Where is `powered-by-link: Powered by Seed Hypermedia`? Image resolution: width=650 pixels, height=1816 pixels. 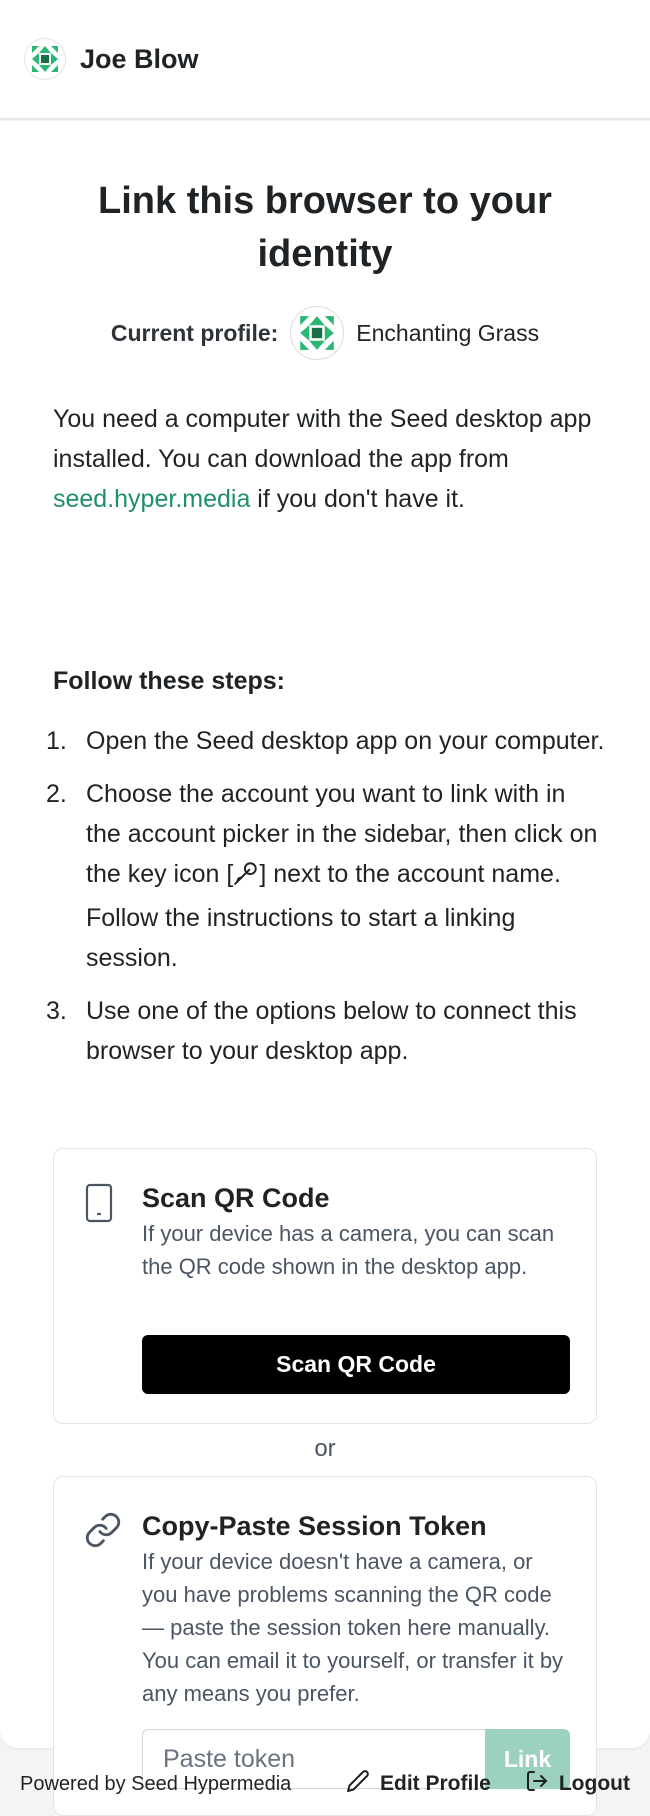 powered-by-link: Powered by Seed Hypermedia is located at coordinates (155, 1784).